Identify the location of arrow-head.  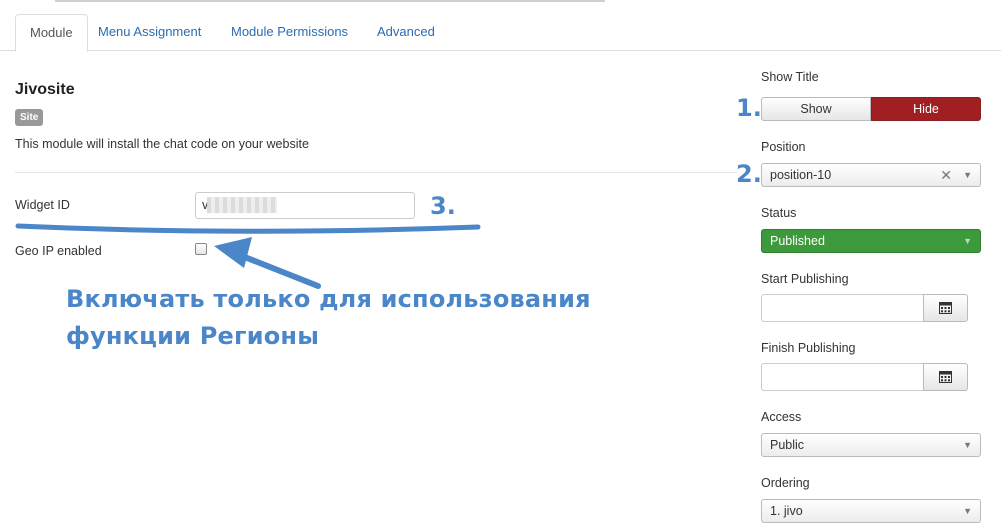
(233, 252).